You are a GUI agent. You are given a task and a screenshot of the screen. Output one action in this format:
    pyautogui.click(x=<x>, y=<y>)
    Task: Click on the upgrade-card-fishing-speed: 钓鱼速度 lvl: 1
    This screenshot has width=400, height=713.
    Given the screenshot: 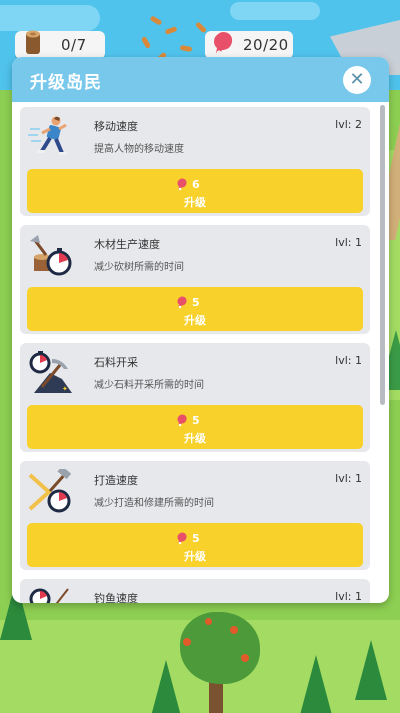 What is the action you would take?
    pyautogui.click(x=195, y=591)
    